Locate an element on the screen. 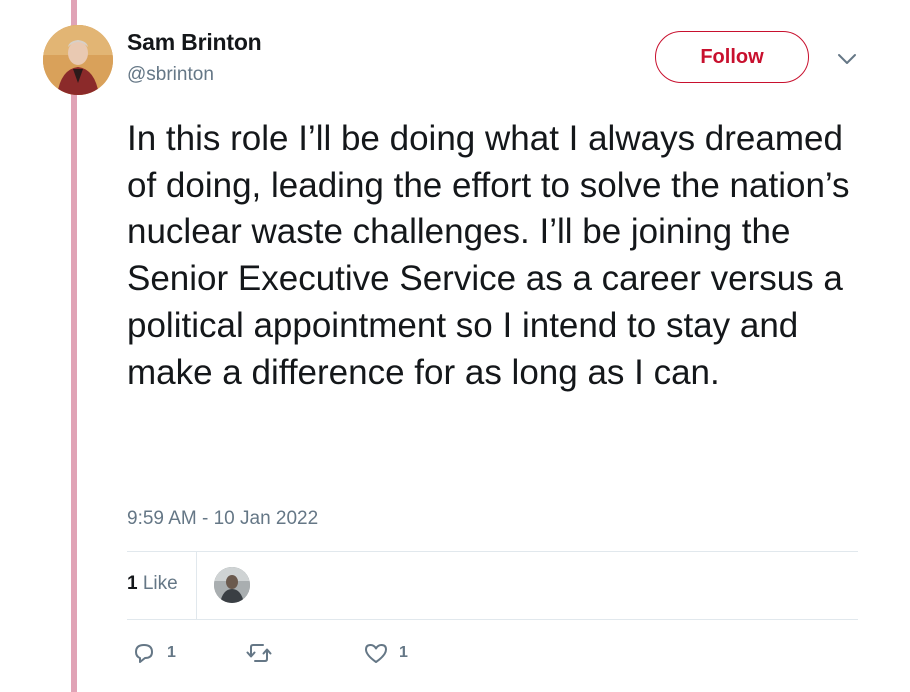  liker-avatar is located at coordinates (232, 585).